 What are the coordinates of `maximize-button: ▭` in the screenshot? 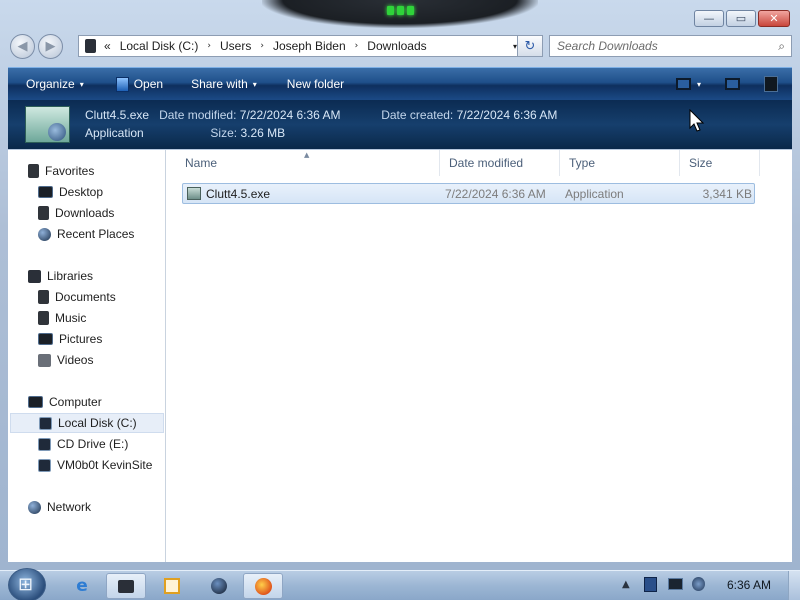 It's located at (741, 18).